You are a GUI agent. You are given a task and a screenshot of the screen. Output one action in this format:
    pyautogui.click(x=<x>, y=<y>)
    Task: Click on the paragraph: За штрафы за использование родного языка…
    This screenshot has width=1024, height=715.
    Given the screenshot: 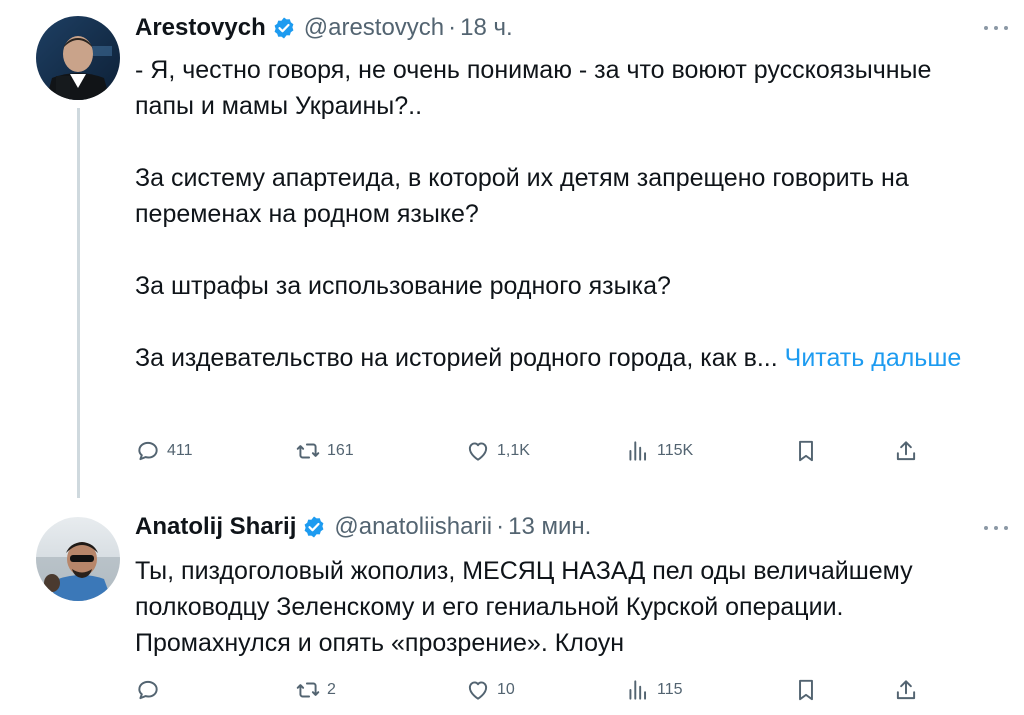 What is the action you would take?
    pyautogui.click(x=403, y=286)
    